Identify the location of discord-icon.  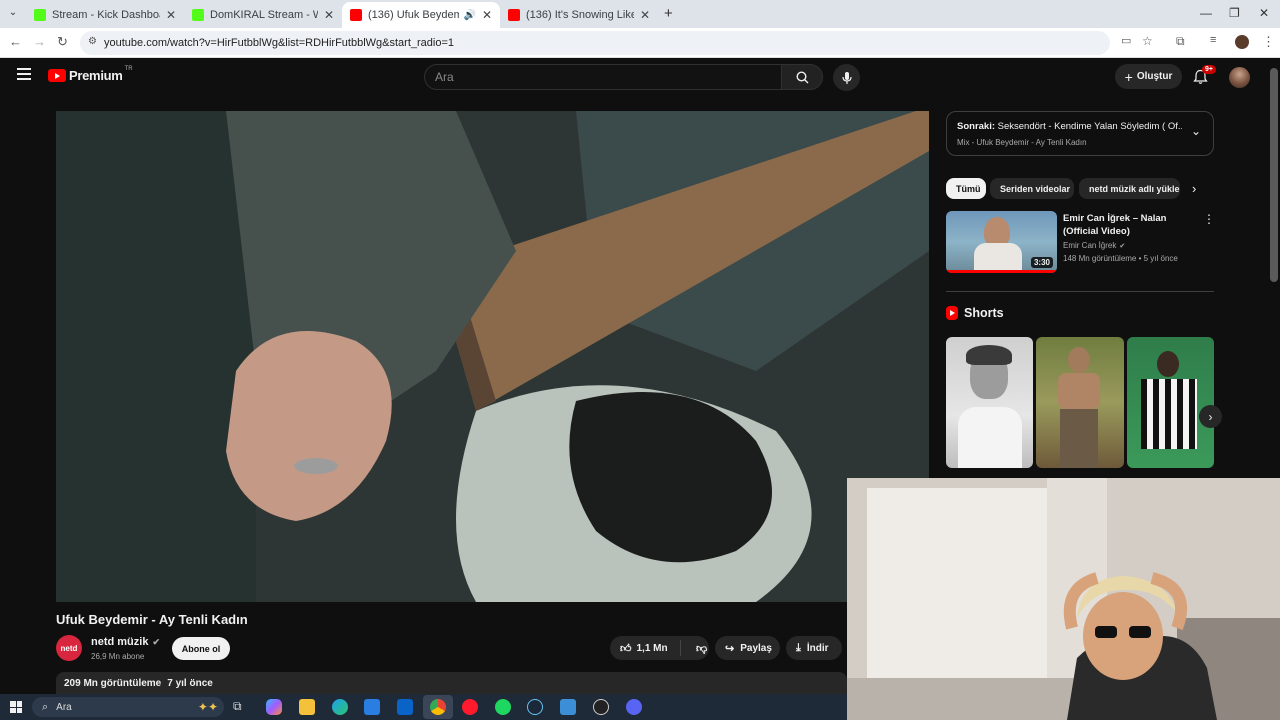
(634, 707).